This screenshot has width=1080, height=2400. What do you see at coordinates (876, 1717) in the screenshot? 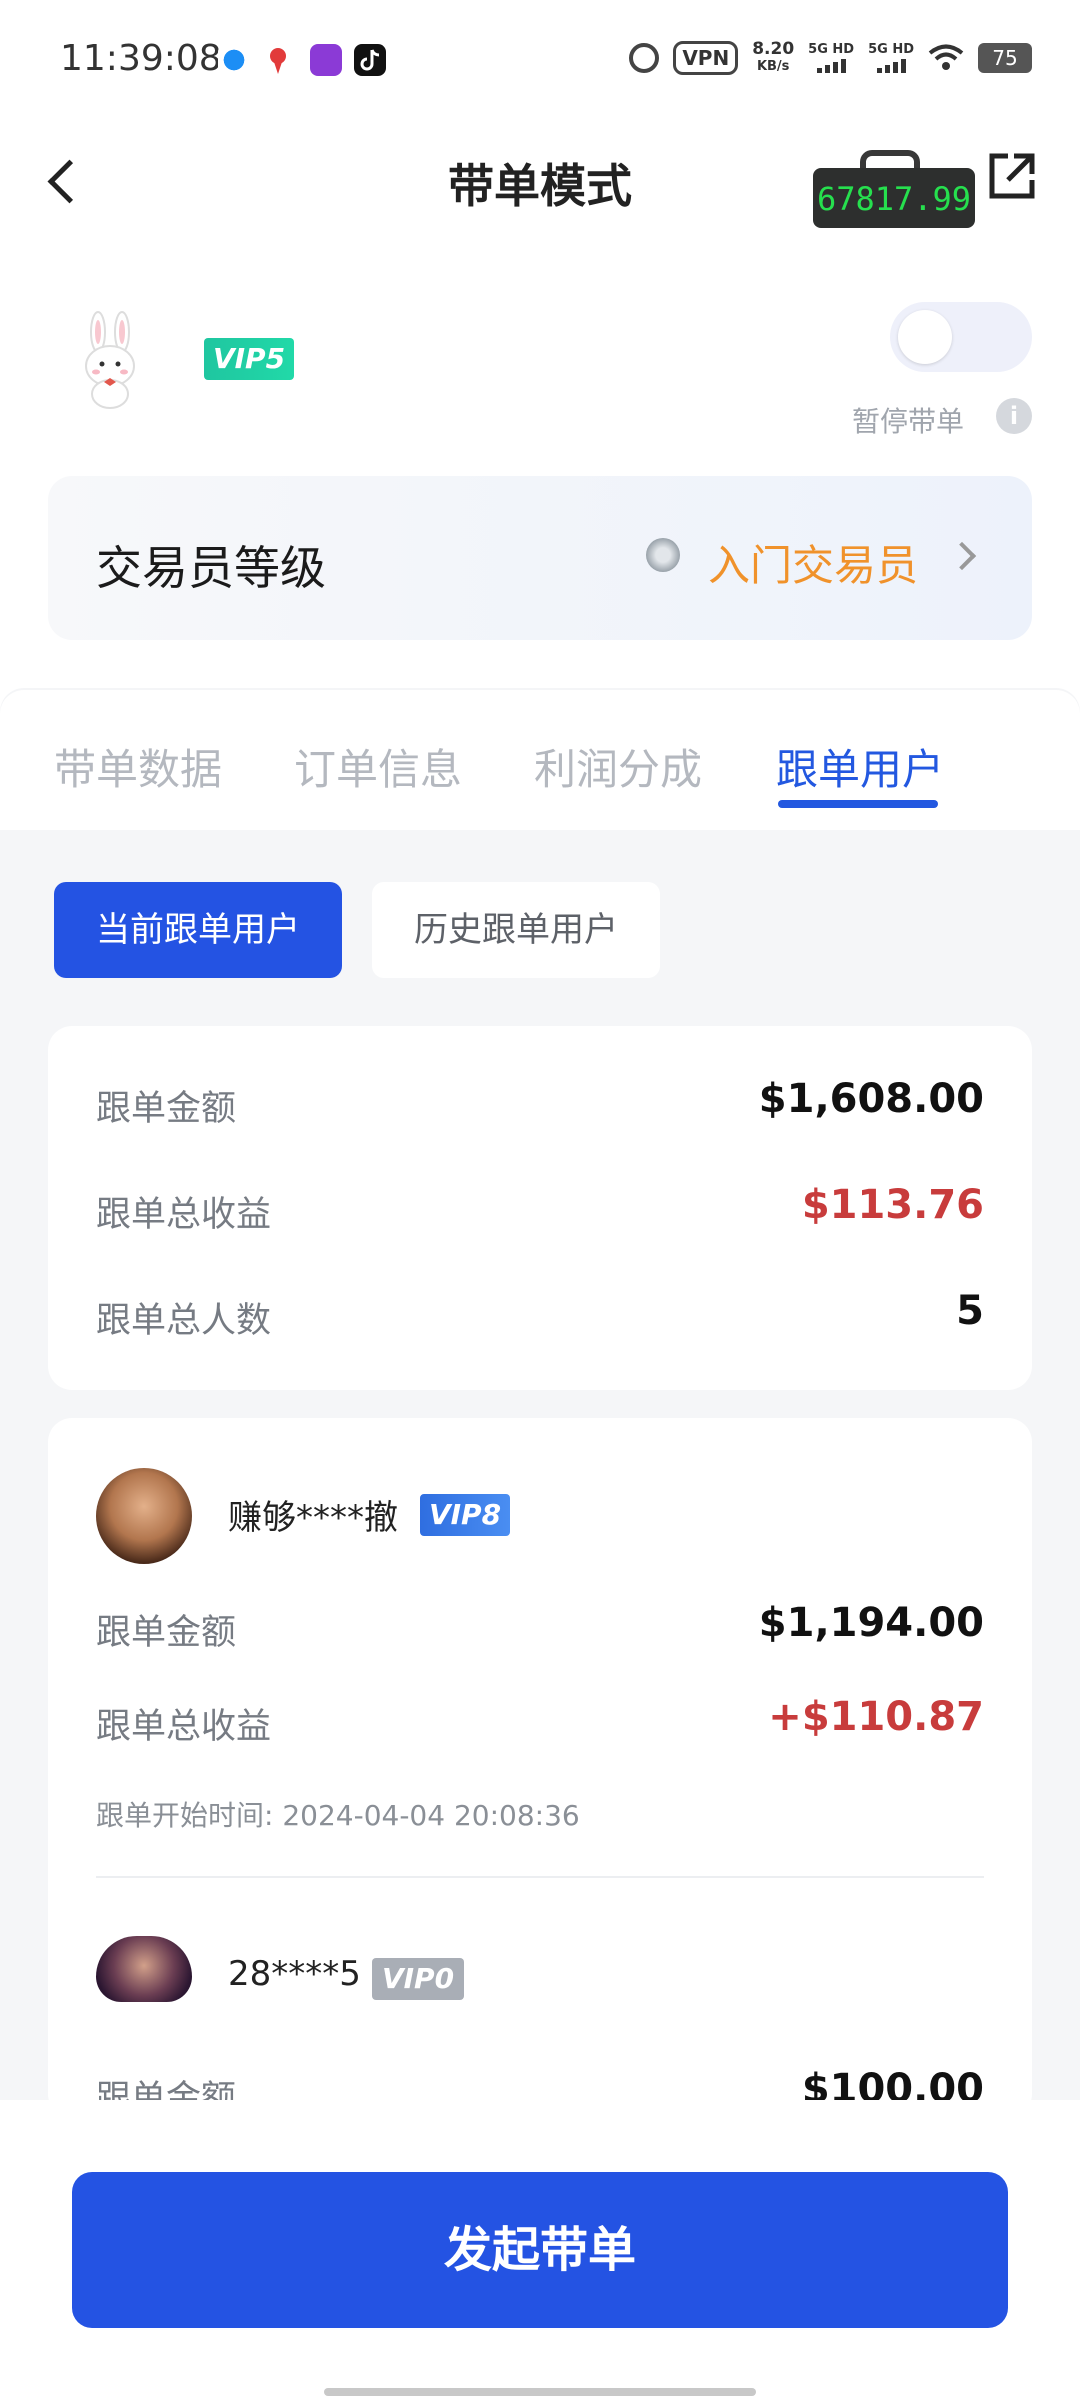
I see `follower-profit-value: +$110.87` at bounding box center [876, 1717].